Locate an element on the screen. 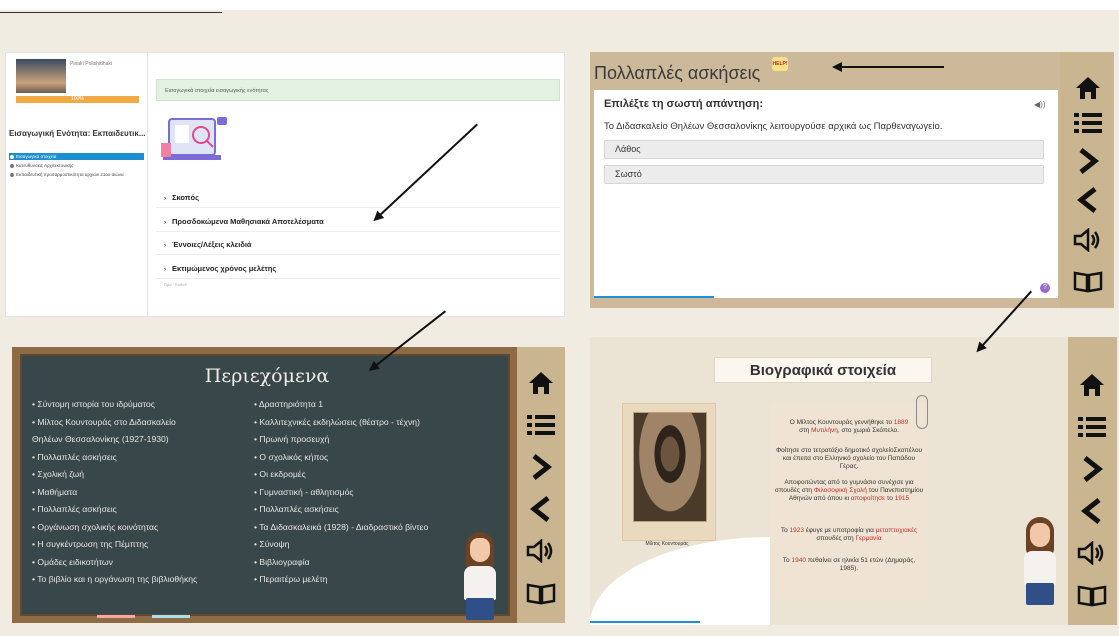 This screenshot has width=1119, height=636. help-question-icon: ? is located at coordinates (1045, 288).